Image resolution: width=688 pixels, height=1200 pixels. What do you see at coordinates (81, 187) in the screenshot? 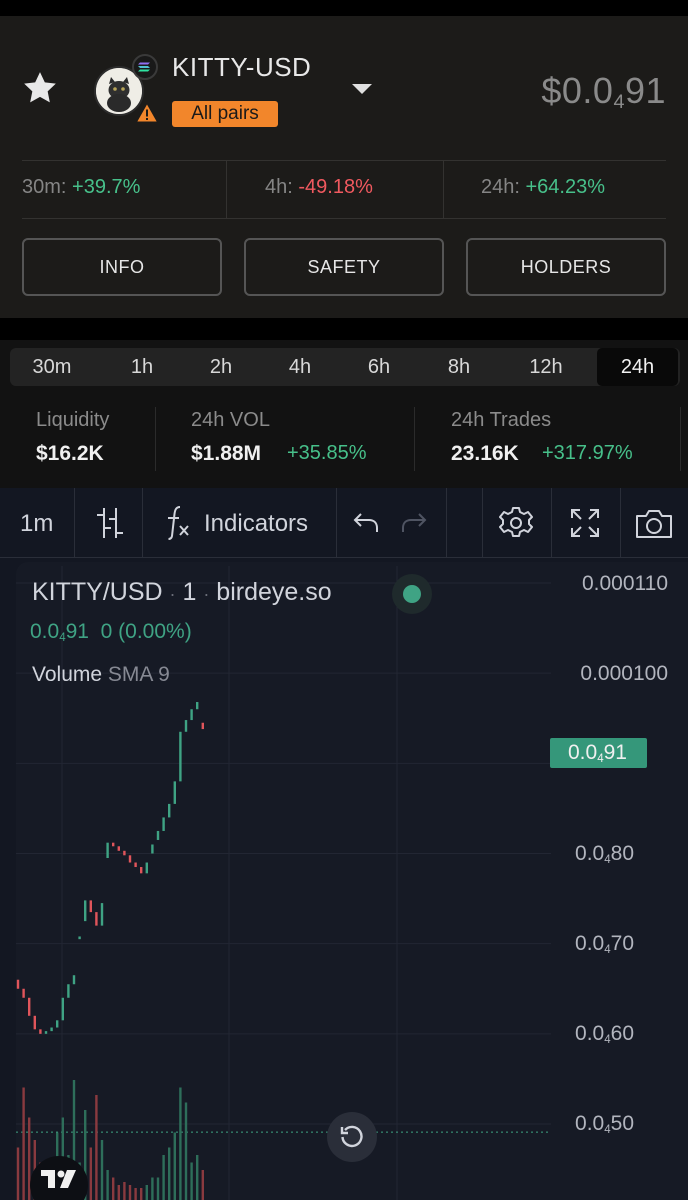
I see `change-30m: 30m: +39.7%` at bounding box center [81, 187].